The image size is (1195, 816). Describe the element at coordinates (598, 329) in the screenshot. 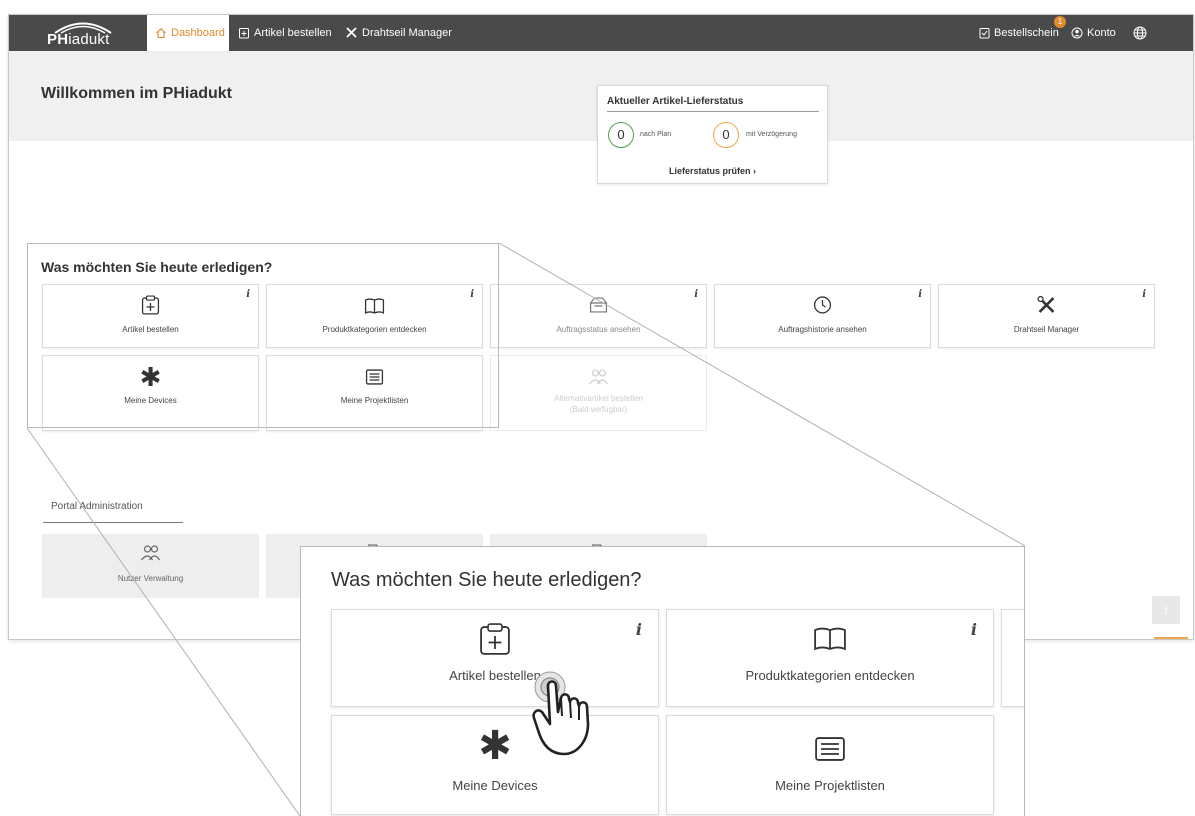

I see `tile-label: Auftragsstatus ansehen` at that location.